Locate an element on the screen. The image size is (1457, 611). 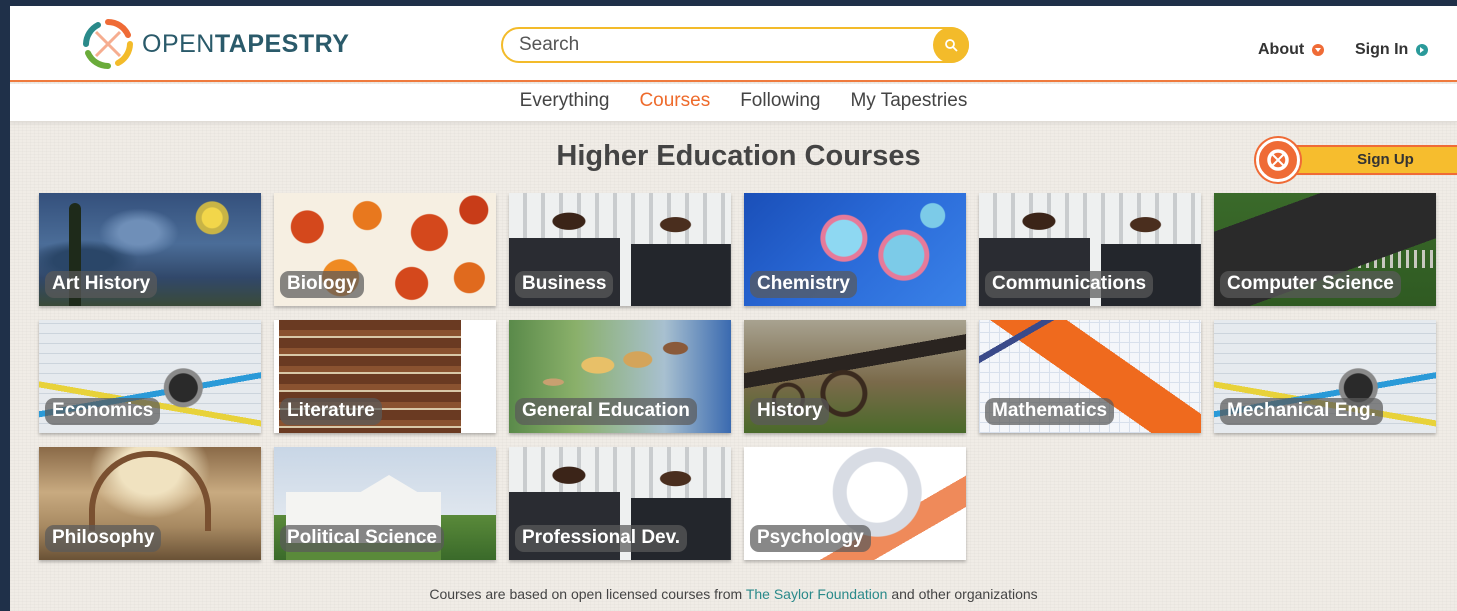
course-label: Mathematics is located at coordinates (1050, 411).